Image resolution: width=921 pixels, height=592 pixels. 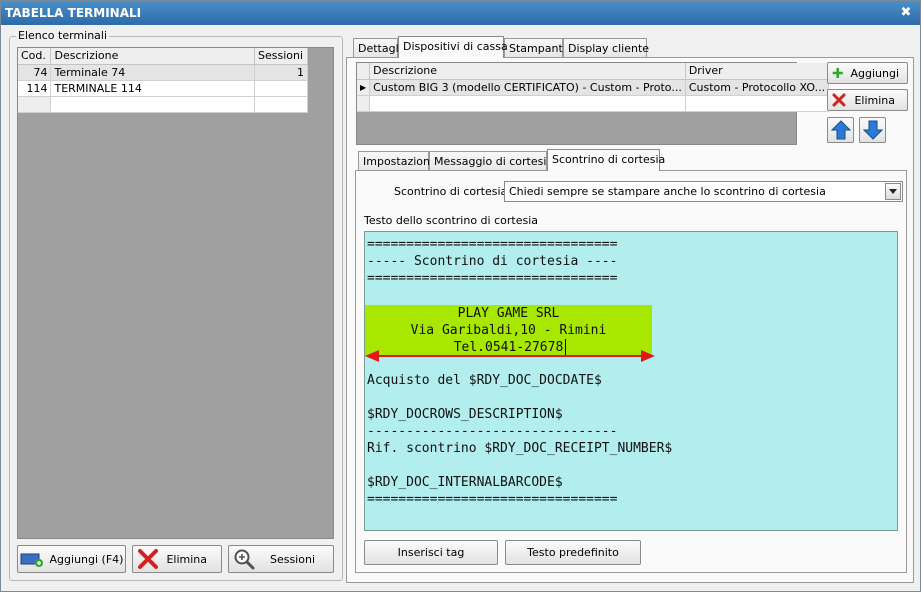 I want to click on default-text-label: Testo predefinito, so click(x=573, y=552).